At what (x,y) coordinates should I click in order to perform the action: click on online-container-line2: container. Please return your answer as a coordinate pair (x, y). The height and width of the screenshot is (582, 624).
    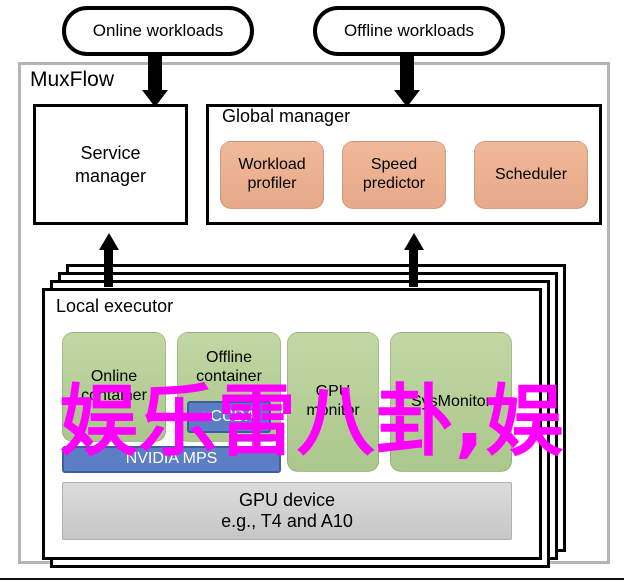
    Looking at the image, I should click on (114, 395).